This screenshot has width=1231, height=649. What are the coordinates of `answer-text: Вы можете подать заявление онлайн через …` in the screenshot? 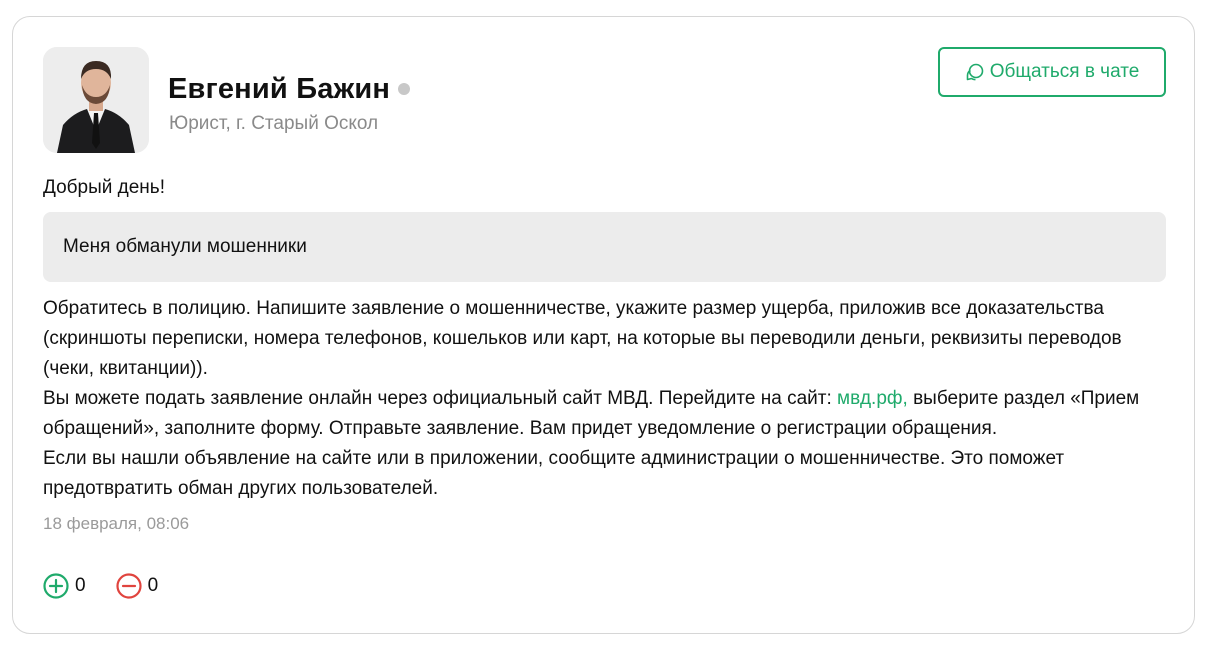 It's located at (440, 398).